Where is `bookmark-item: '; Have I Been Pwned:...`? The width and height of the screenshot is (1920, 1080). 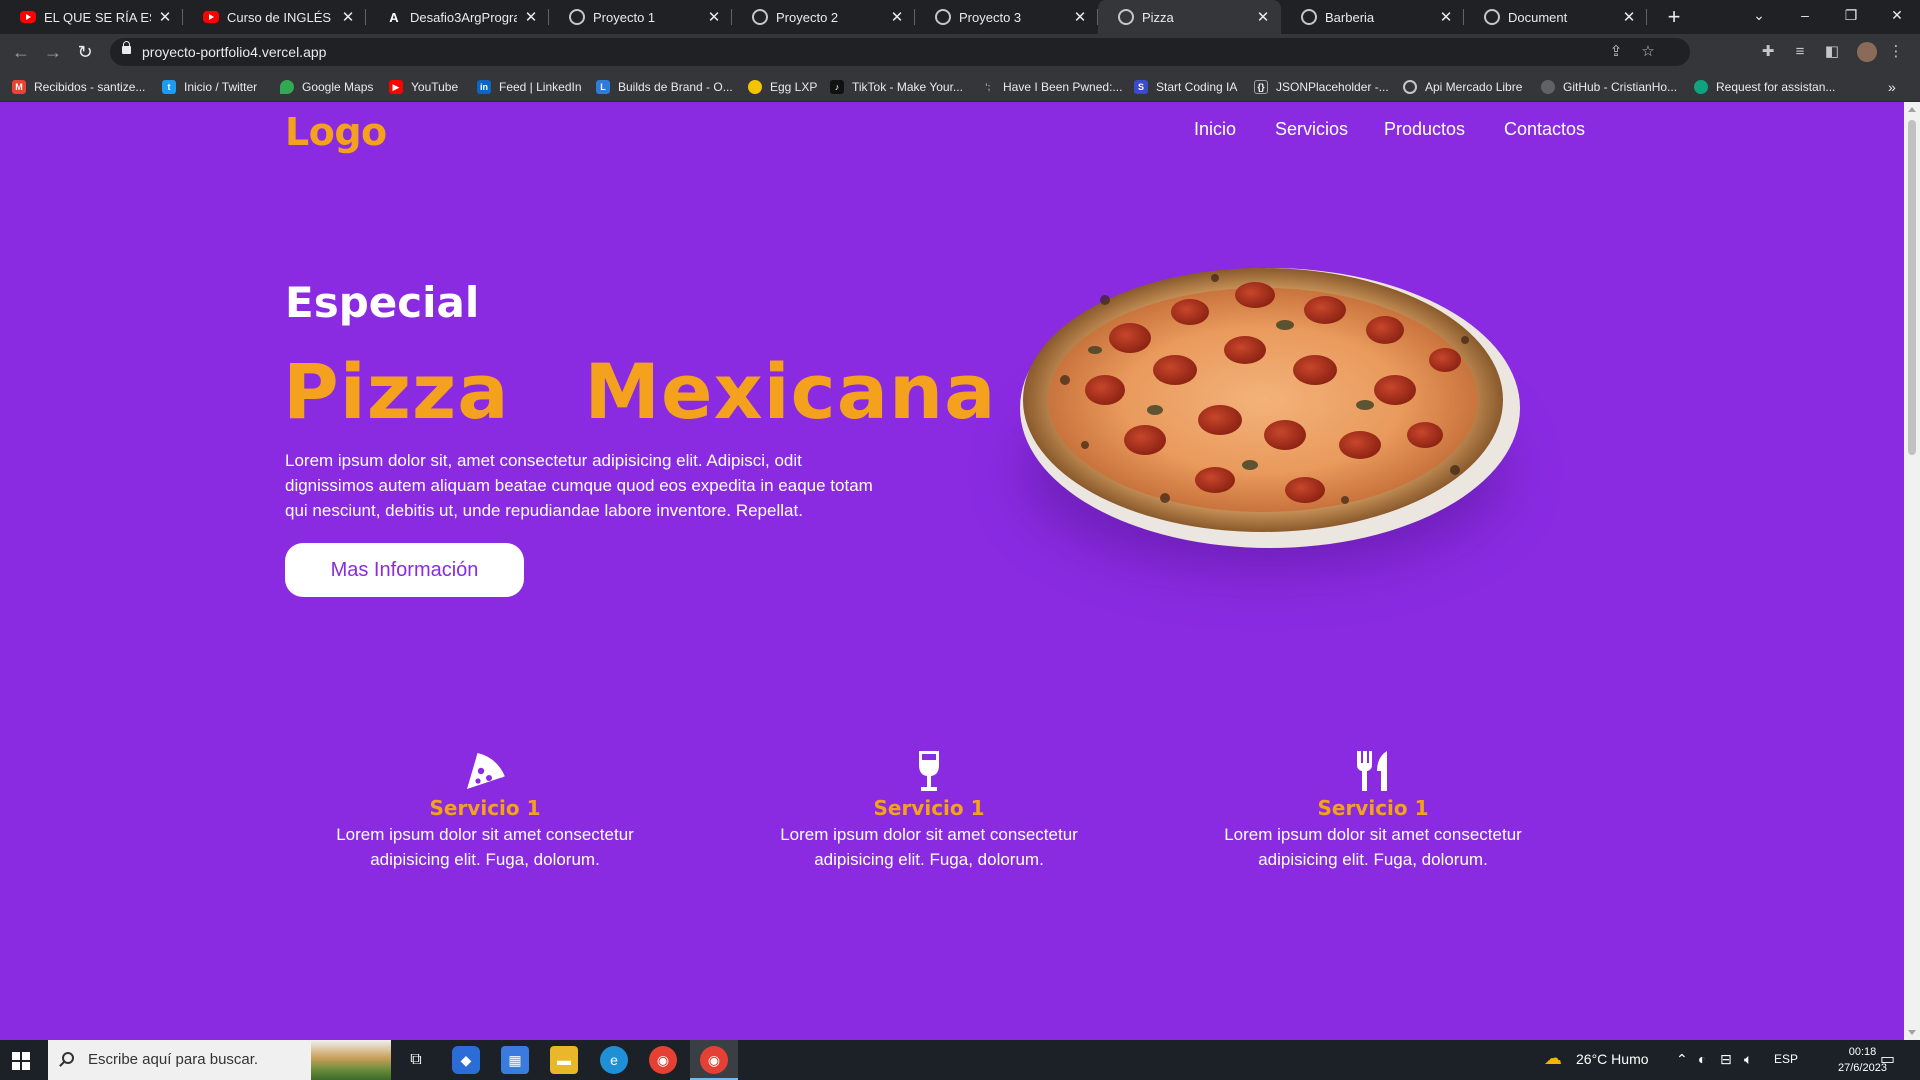
bookmark-item: '; Have I Been Pwned:... is located at coordinates (1051, 87).